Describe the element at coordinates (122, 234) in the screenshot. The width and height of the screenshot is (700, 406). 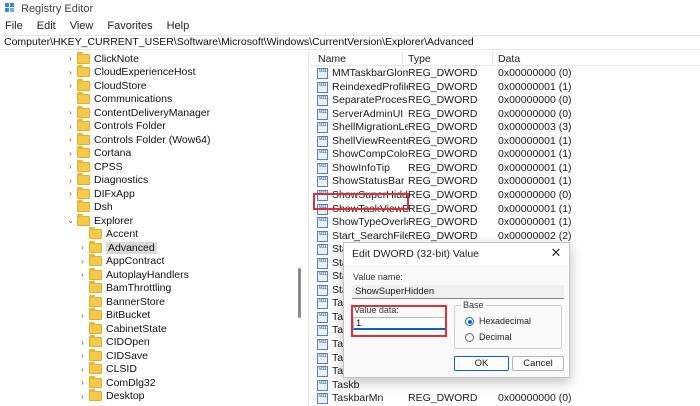
I see `tree-item-label: Accent` at that location.